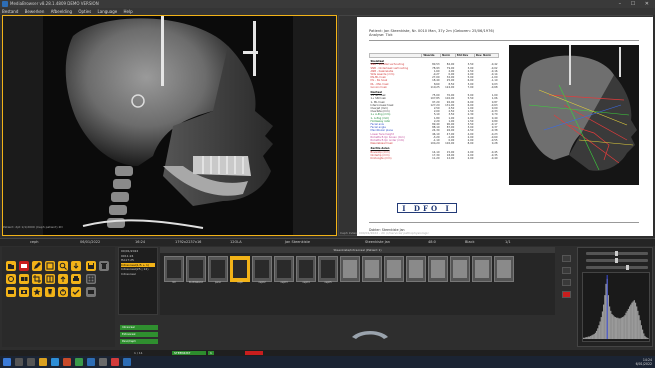  Describe the element at coordinates (7, 362) in the screenshot. I see `windows-start-icon` at that location.